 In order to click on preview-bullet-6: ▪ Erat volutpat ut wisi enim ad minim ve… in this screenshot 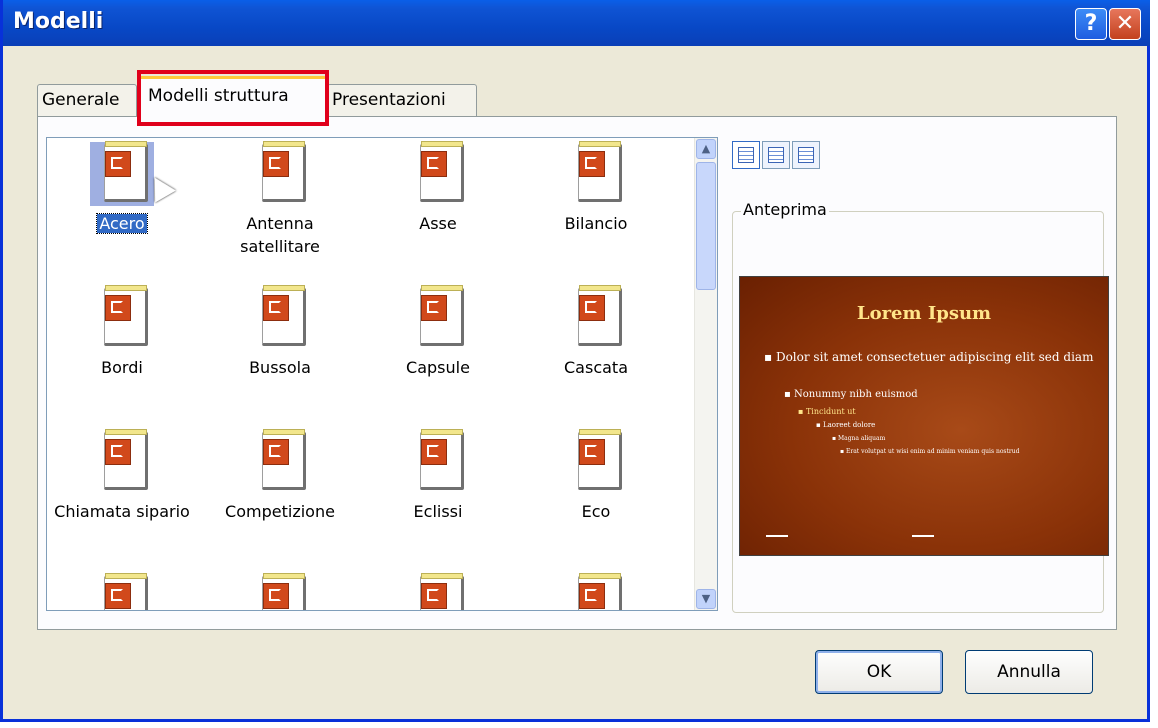, I will do `click(930, 451)`.